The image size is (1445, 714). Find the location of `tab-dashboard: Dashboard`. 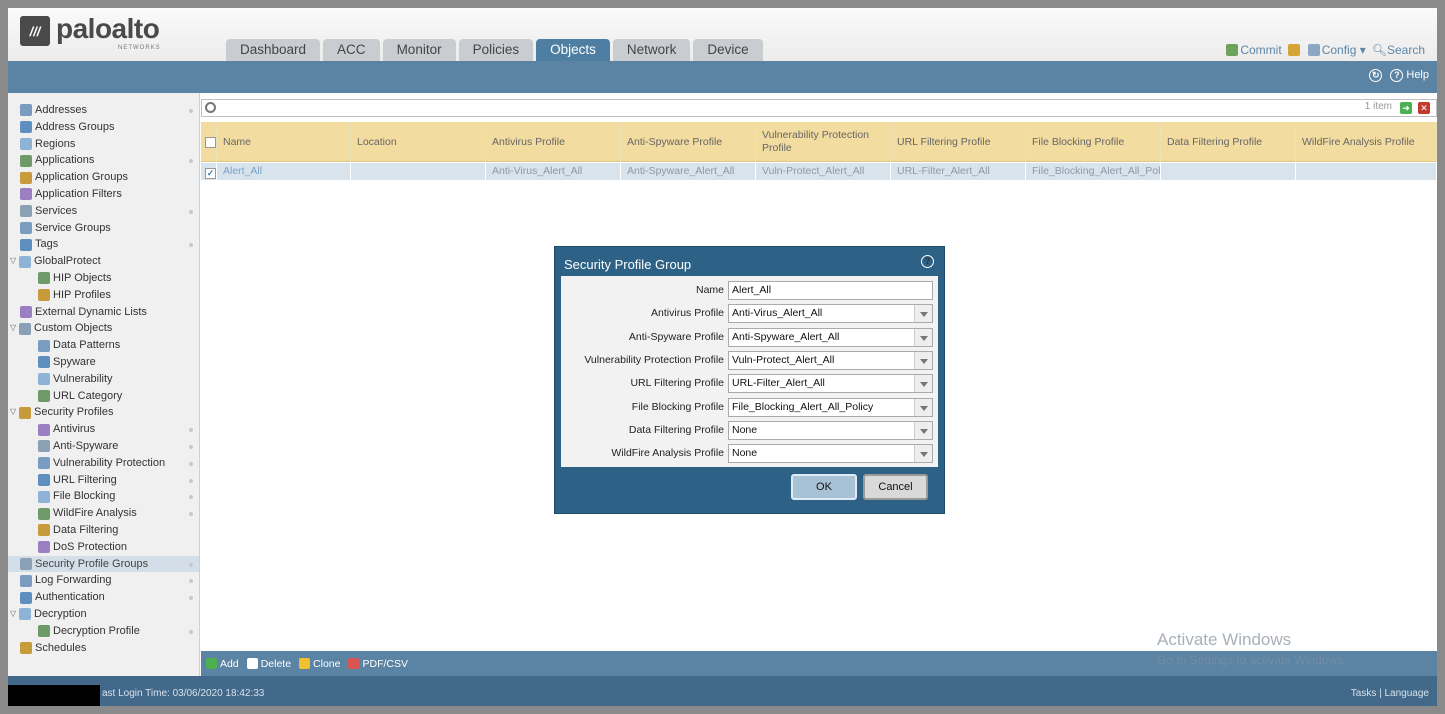

tab-dashboard: Dashboard is located at coordinates (273, 50).